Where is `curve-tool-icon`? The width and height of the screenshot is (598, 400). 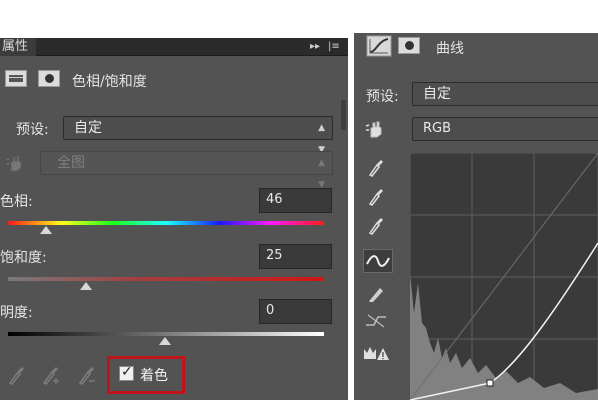
curve-tool-icon is located at coordinates (378, 261).